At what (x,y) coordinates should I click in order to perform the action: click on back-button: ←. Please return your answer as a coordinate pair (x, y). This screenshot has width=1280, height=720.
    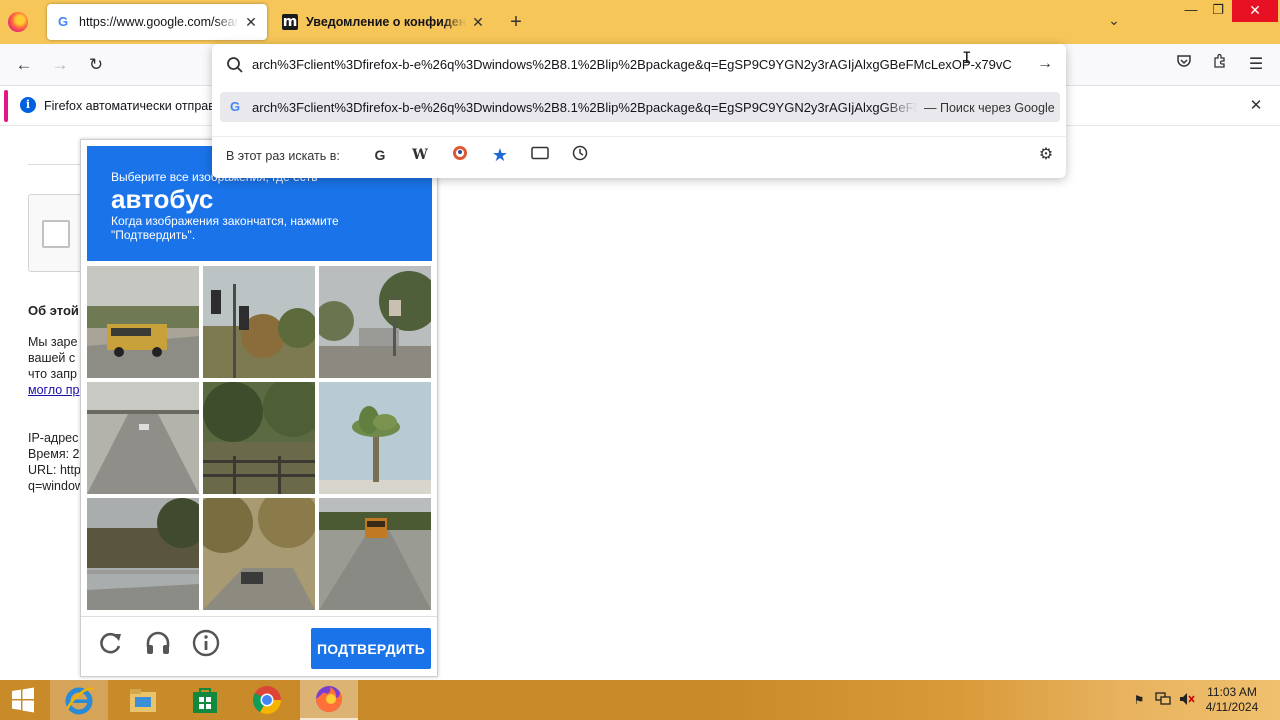
    Looking at the image, I should click on (24, 65).